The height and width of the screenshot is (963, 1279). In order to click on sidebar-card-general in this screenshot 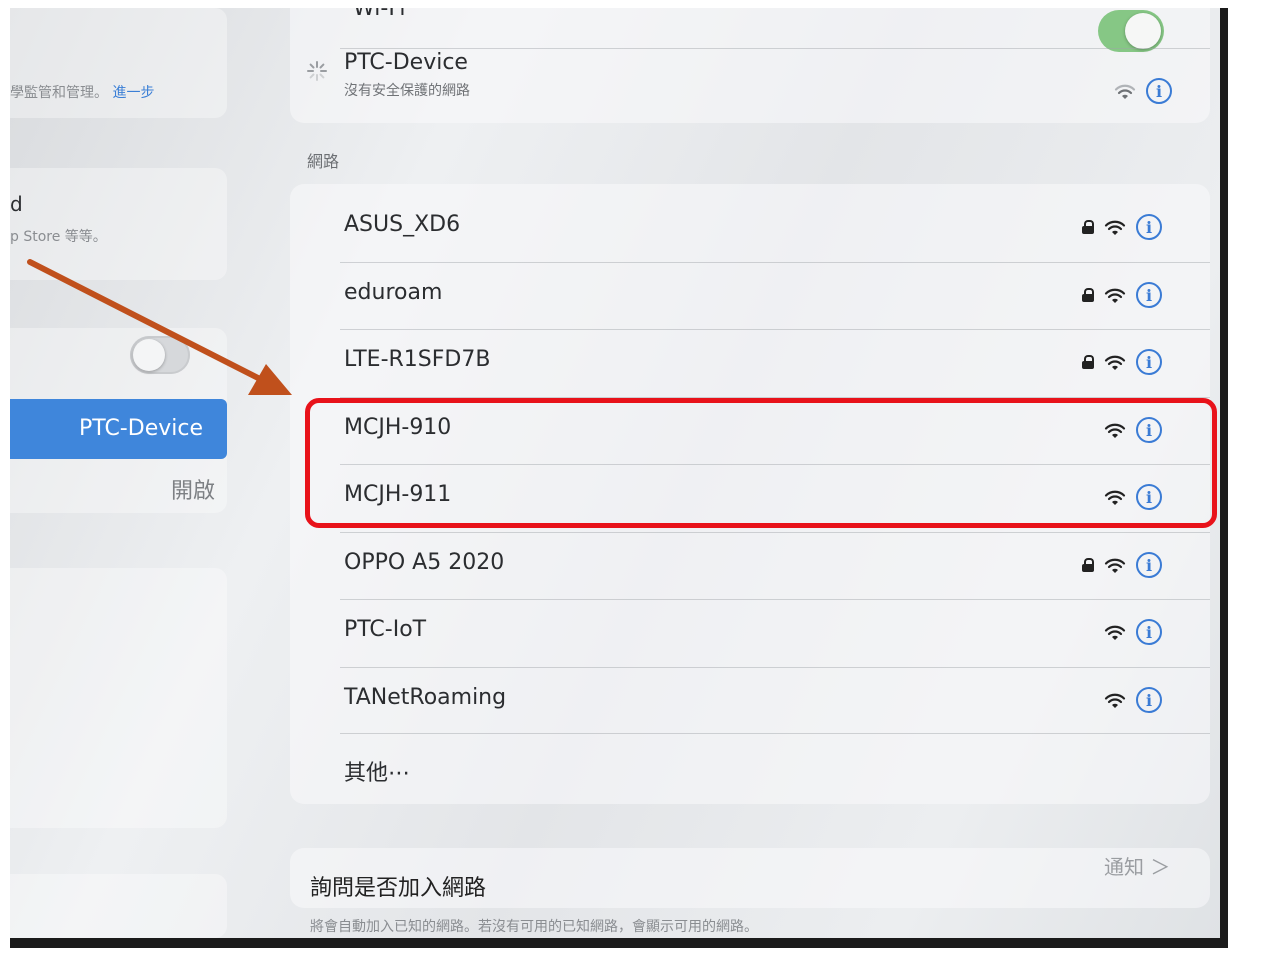, I will do `click(118, 906)`.